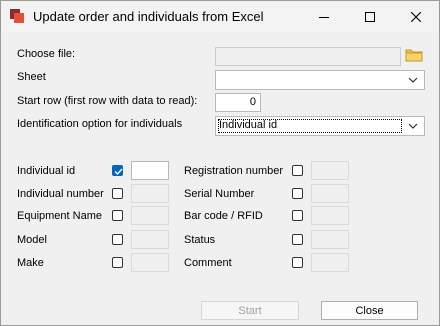 The height and width of the screenshot is (326, 440). What do you see at coordinates (60, 194) in the screenshot?
I see `field-label-individual-number: Individual number` at bounding box center [60, 194].